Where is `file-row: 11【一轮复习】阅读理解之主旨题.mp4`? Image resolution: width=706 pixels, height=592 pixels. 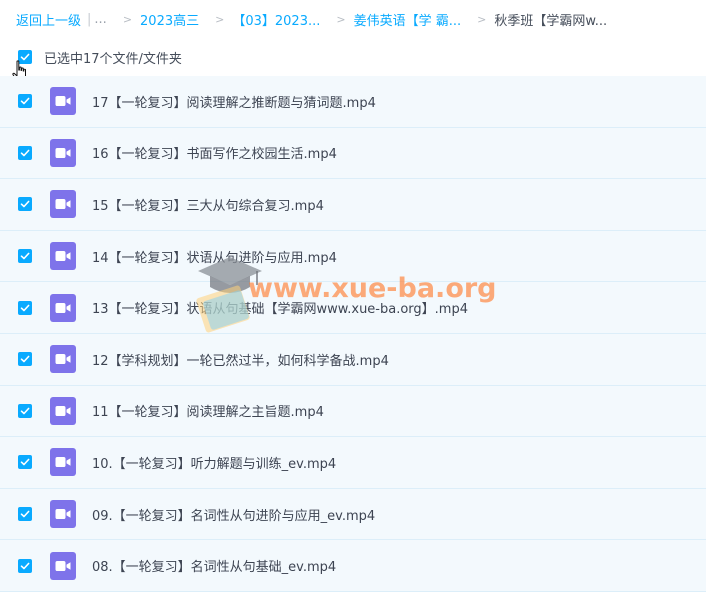
file-row: 11【一轮复习】阅读理解之主旨题.mp4 is located at coordinates (353, 411).